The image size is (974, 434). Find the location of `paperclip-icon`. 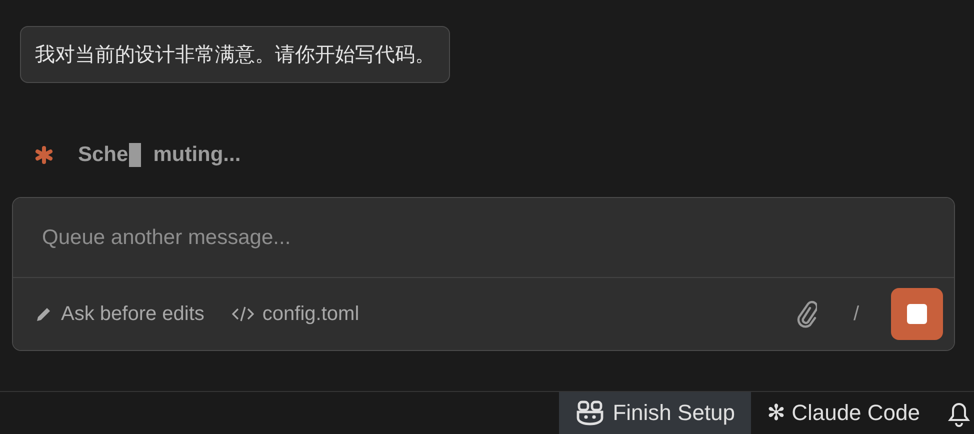

paperclip-icon is located at coordinates (806, 314).